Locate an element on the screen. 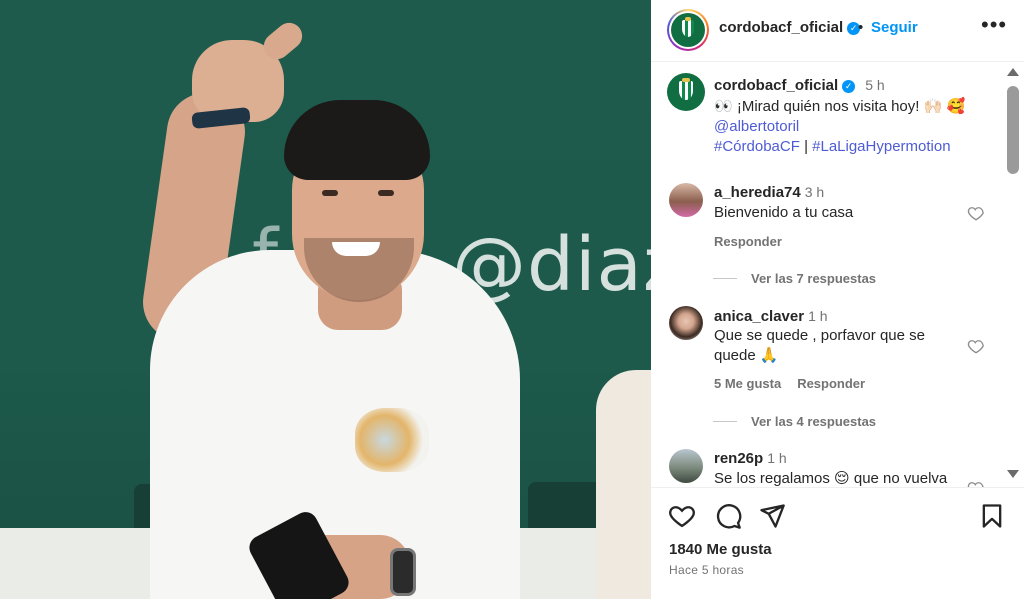 The width and height of the screenshot is (1024, 599). caption-emoji: 🙌🏻 🥰 is located at coordinates (944, 106).